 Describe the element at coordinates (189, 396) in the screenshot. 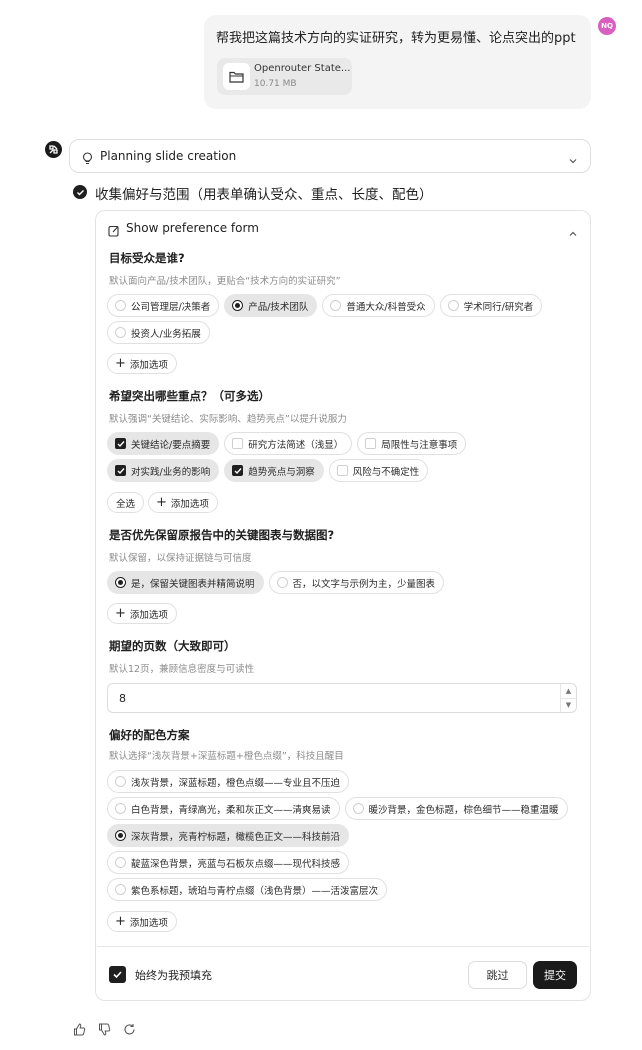

I see `q2-title: 希望突出哪些重点？（可多选）` at that location.